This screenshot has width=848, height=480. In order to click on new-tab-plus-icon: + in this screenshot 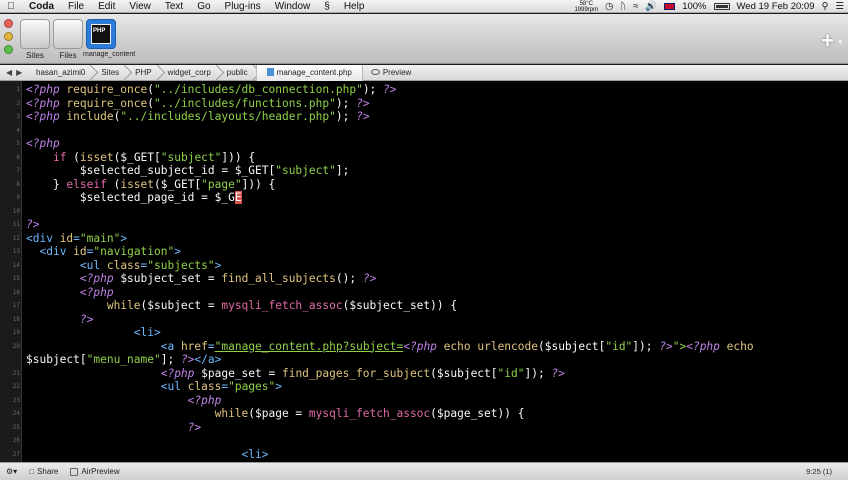, I will do `click(827, 41)`.